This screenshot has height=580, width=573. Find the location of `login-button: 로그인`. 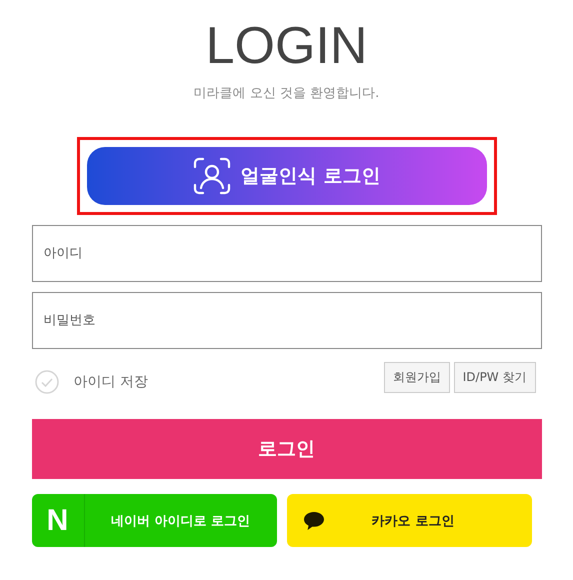

login-button: 로그인 is located at coordinates (287, 449).